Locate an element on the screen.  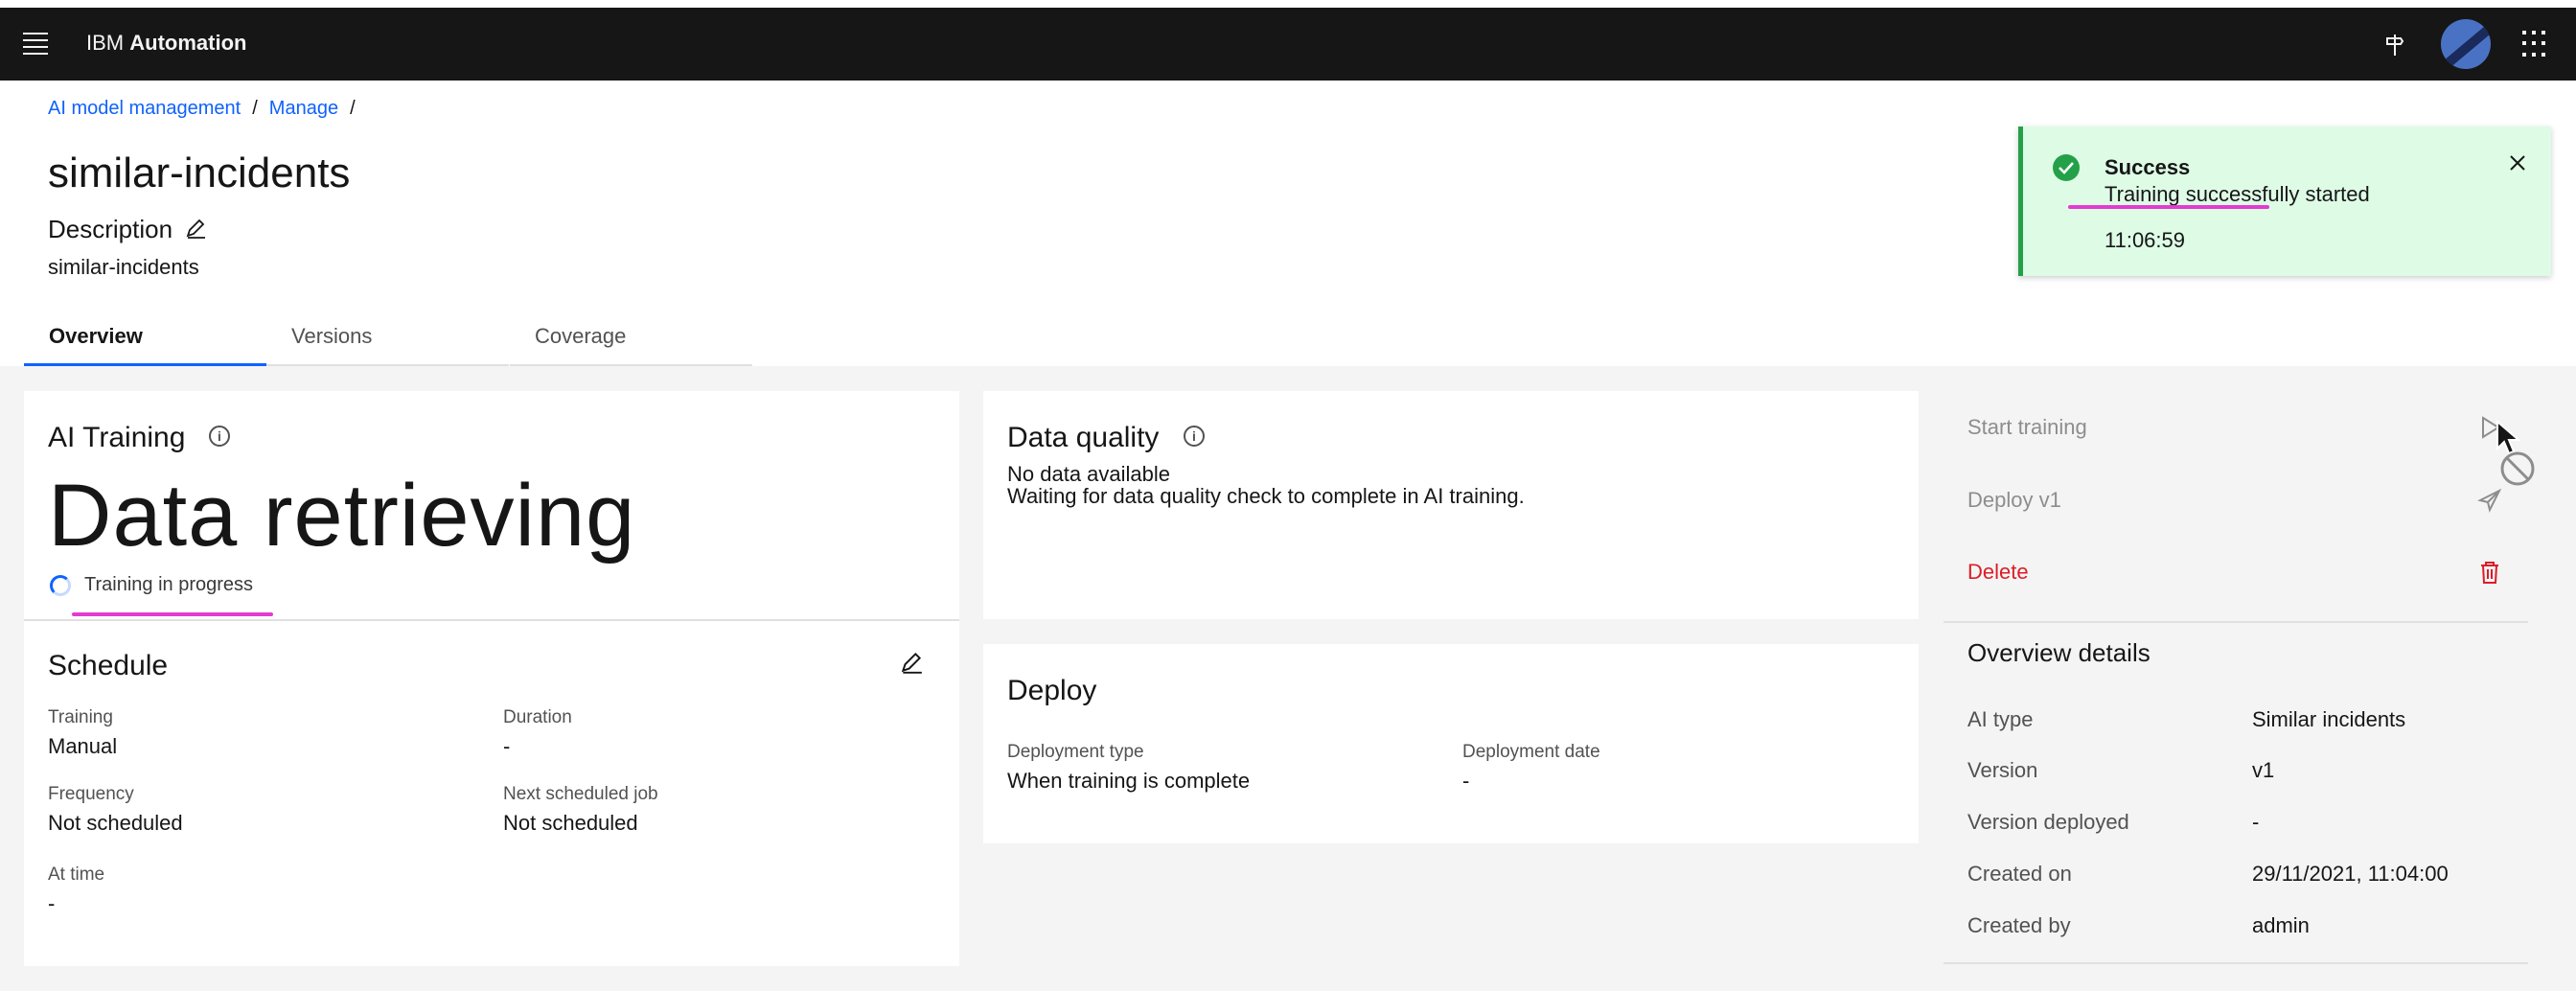
schedule-training-label: Training is located at coordinates (80, 717).